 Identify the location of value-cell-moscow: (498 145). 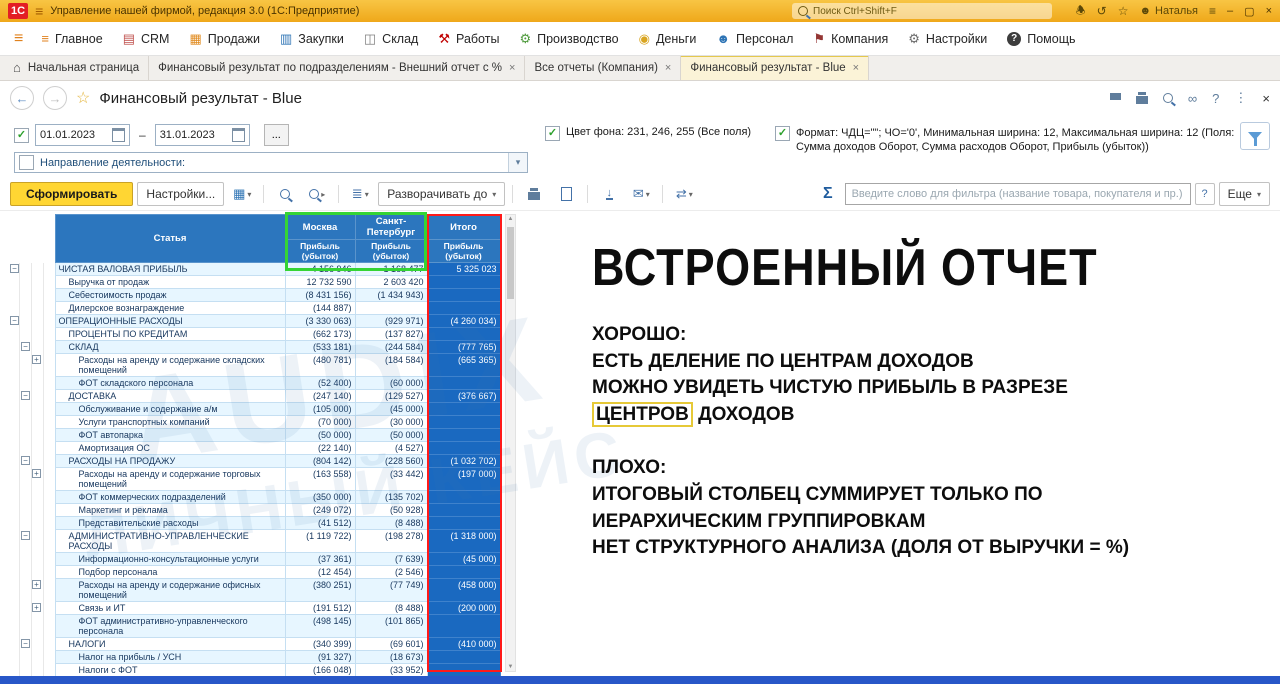
(320, 626).